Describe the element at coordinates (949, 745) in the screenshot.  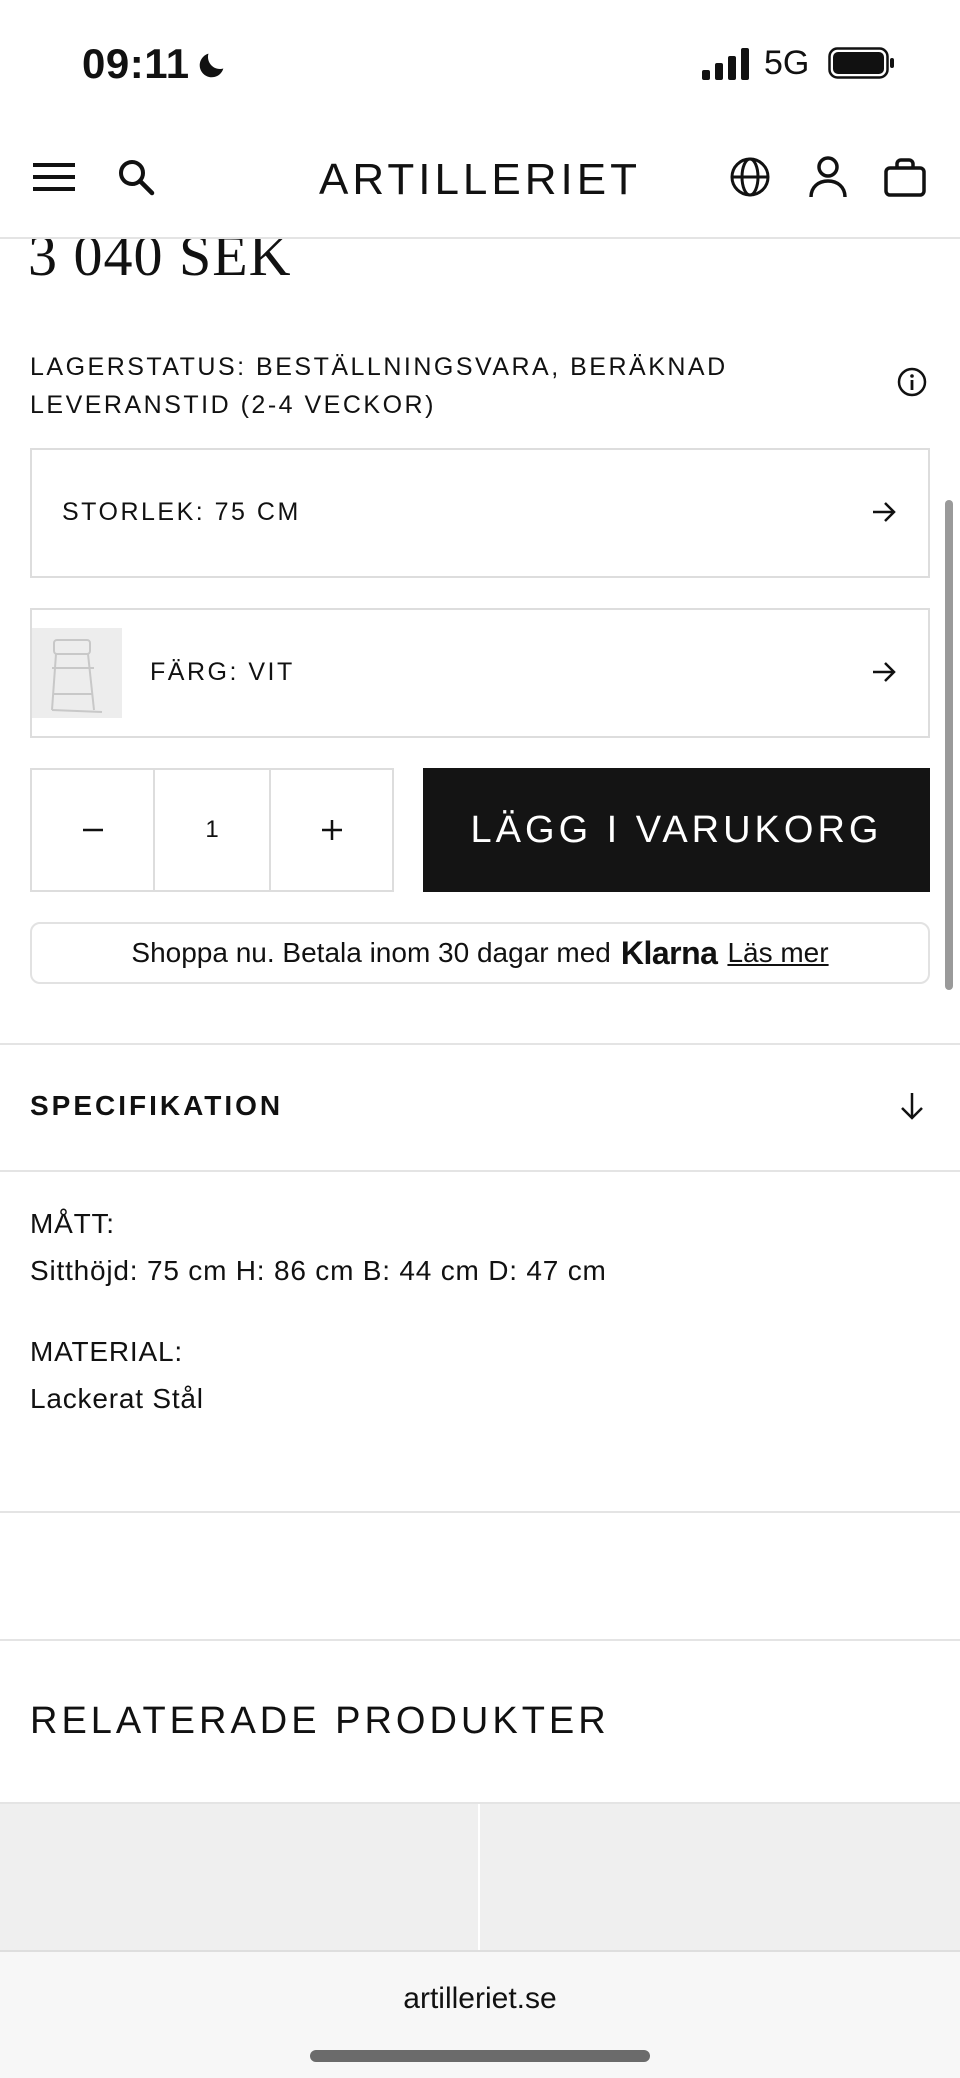
I see `scrollbar` at that location.